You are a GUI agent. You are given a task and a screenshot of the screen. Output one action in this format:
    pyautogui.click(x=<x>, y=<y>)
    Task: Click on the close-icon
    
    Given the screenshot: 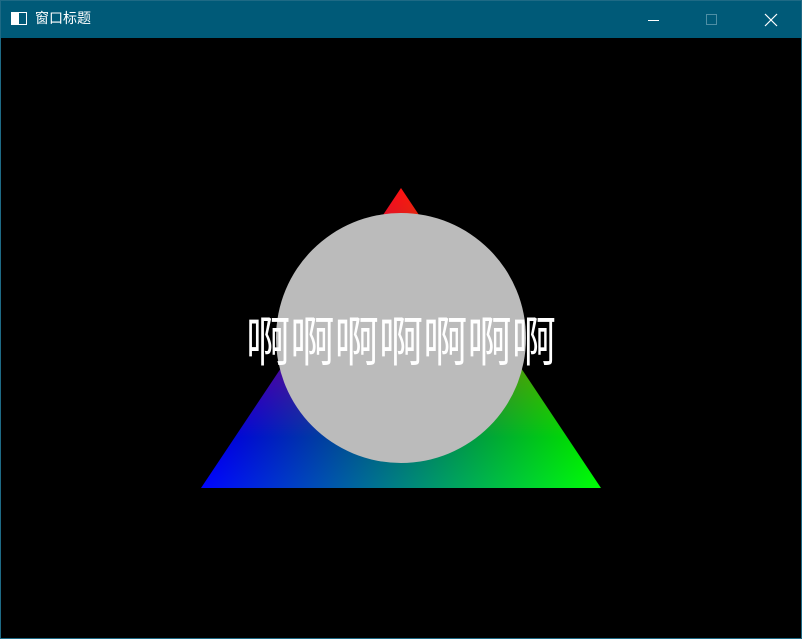 What is the action you would take?
    pyautogui.click(x=771, y=19)
    